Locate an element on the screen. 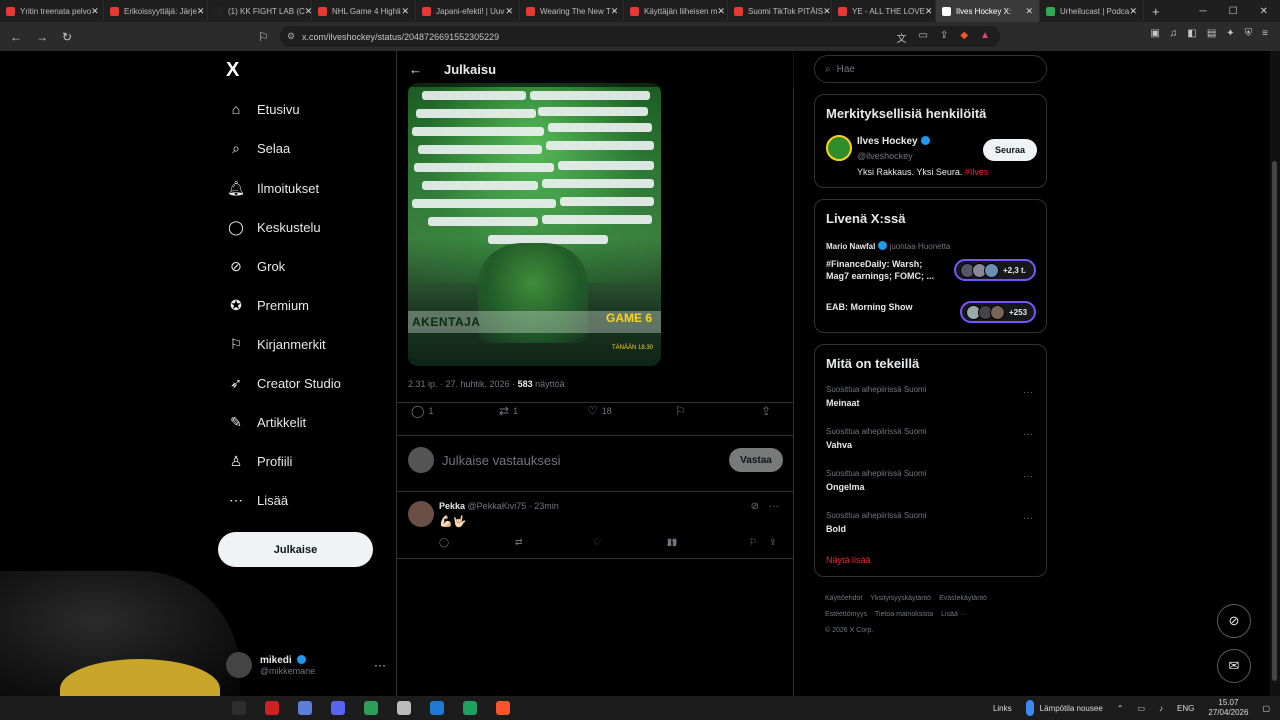 The width and height of the screenshot is (1280, 720). language-indicator: ENG is located at coordinates (1185, 708).